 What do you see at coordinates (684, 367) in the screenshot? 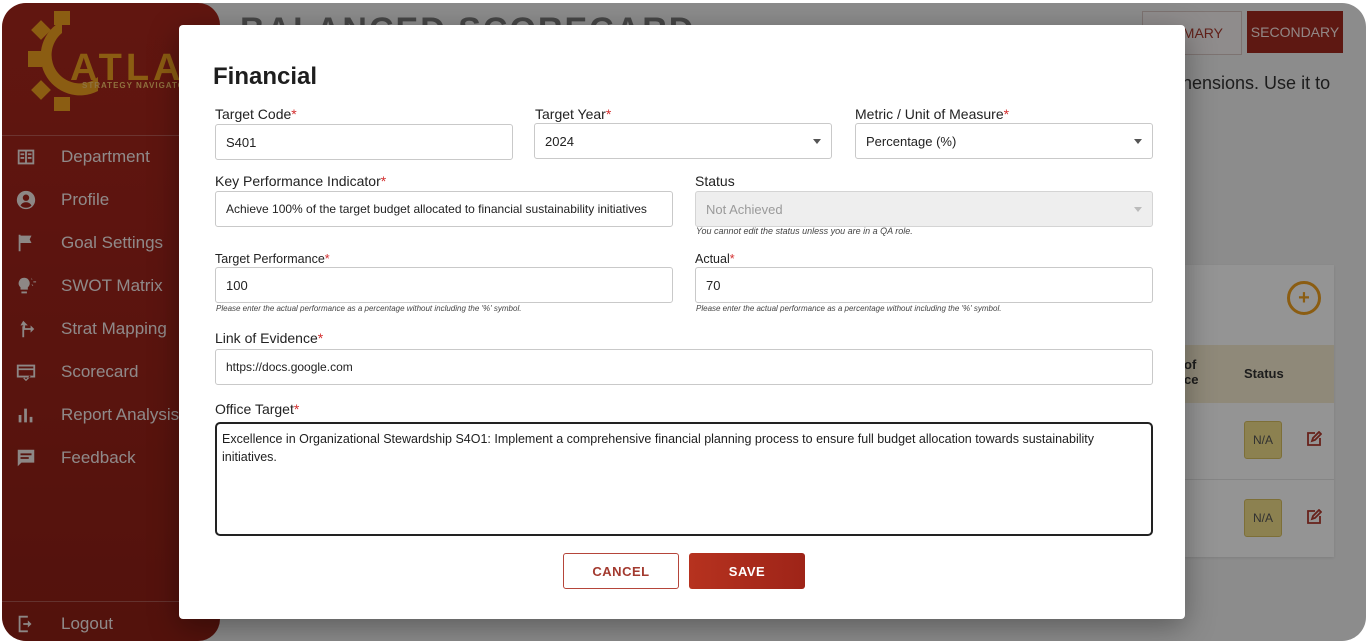
I see `evidence-link-field: https://docs.google.com` at bounding box center [684, 367].